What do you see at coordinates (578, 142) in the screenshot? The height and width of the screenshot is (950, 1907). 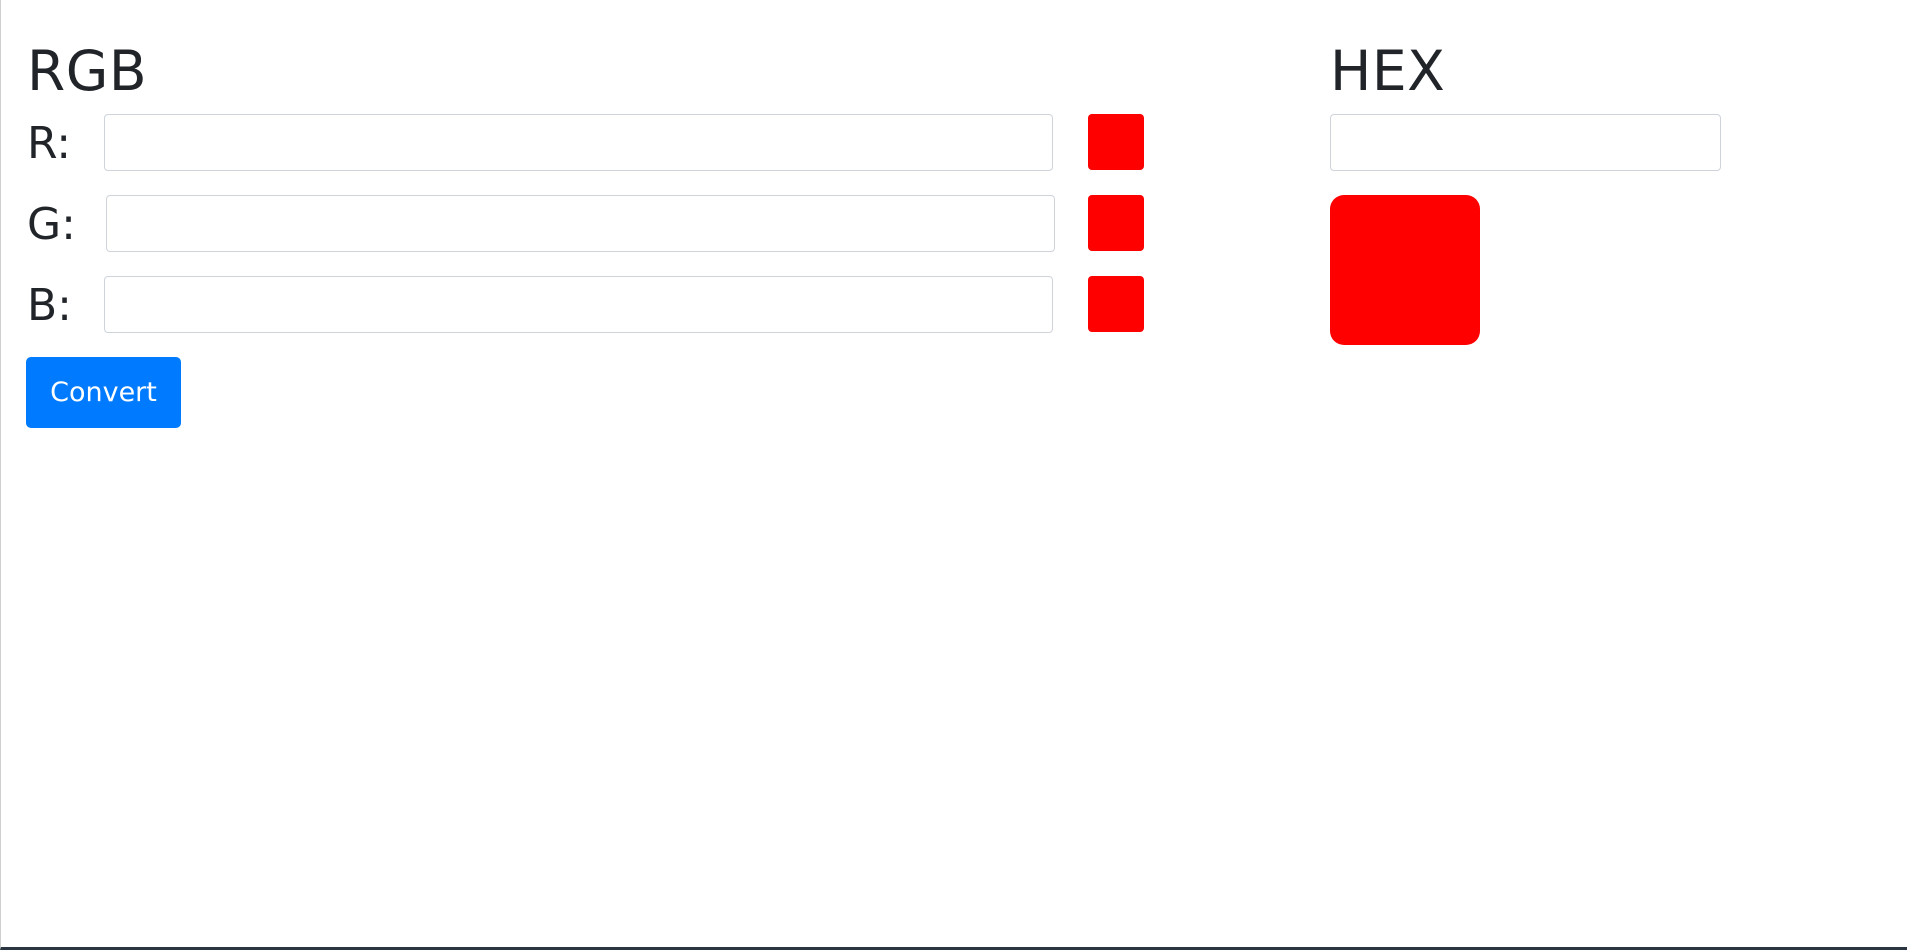 I see `r-input` at bounding box center [578, 142].